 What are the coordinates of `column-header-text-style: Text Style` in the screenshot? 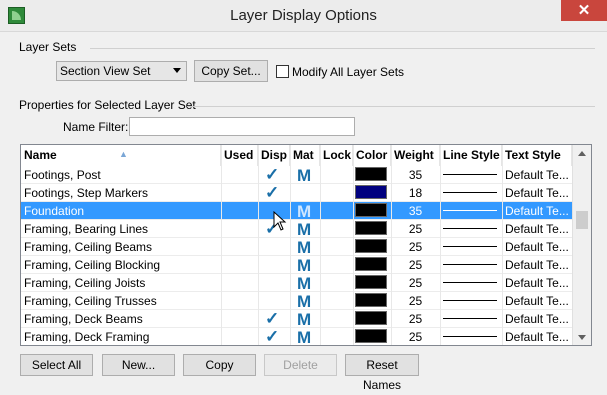 It's located at (537, 155).